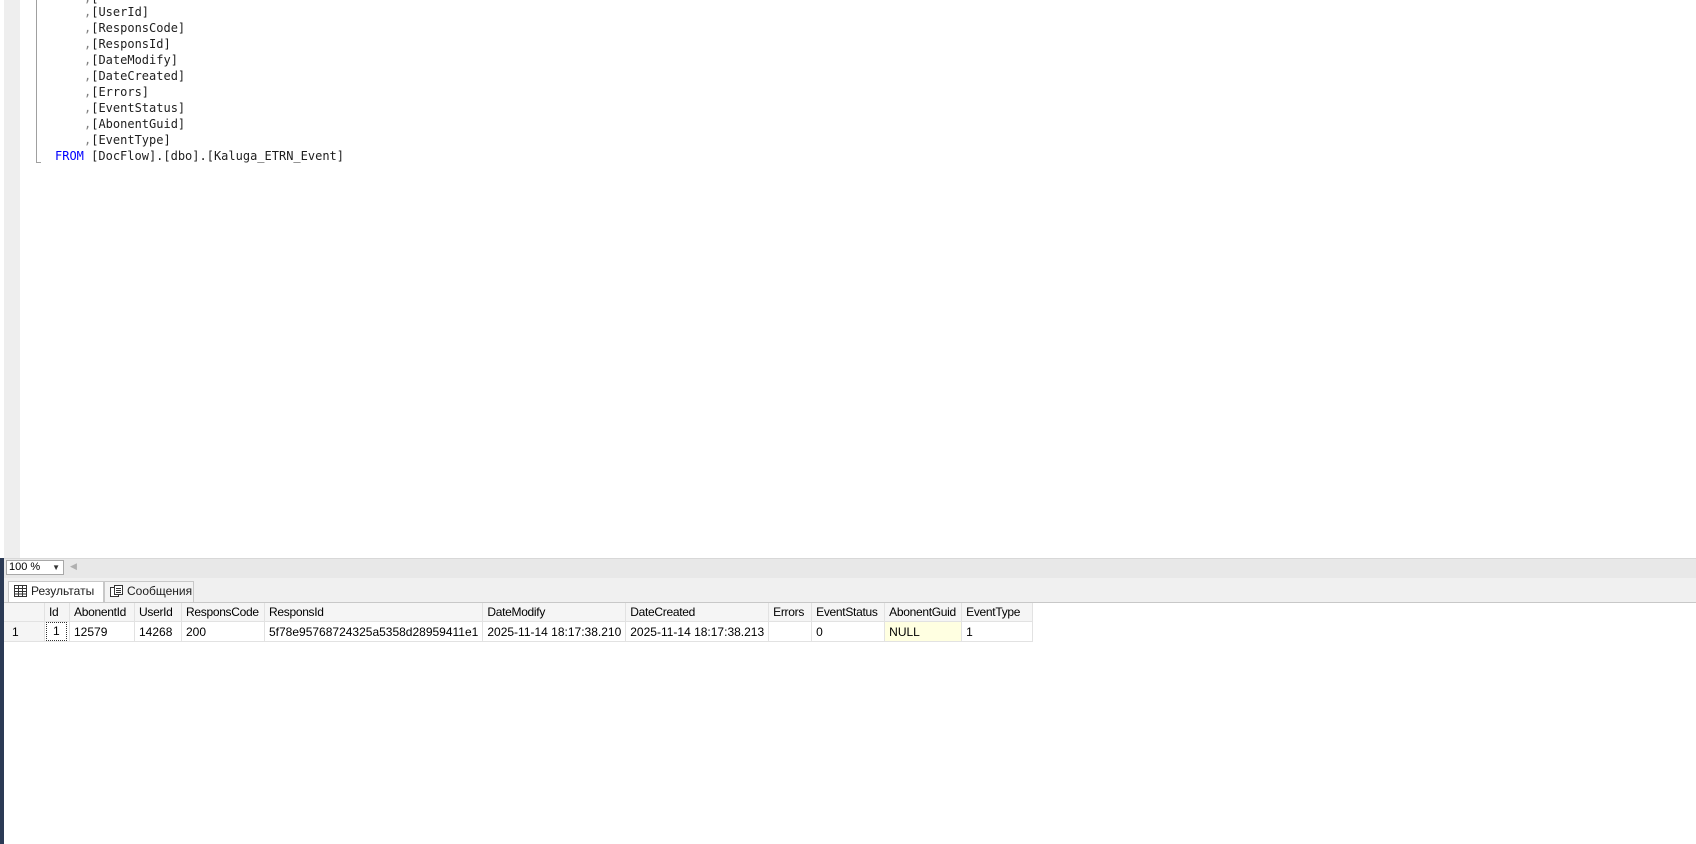 The width and height of the screenshot is (1696, 844). Describe the element at coordinates (848, 631) in the screenshot. I see `cell-eventstatus: 0` at that location.